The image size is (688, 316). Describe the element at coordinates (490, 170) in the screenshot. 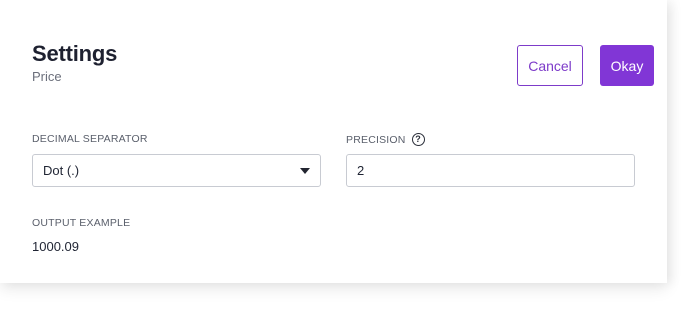

I see `precision-input` at that location.